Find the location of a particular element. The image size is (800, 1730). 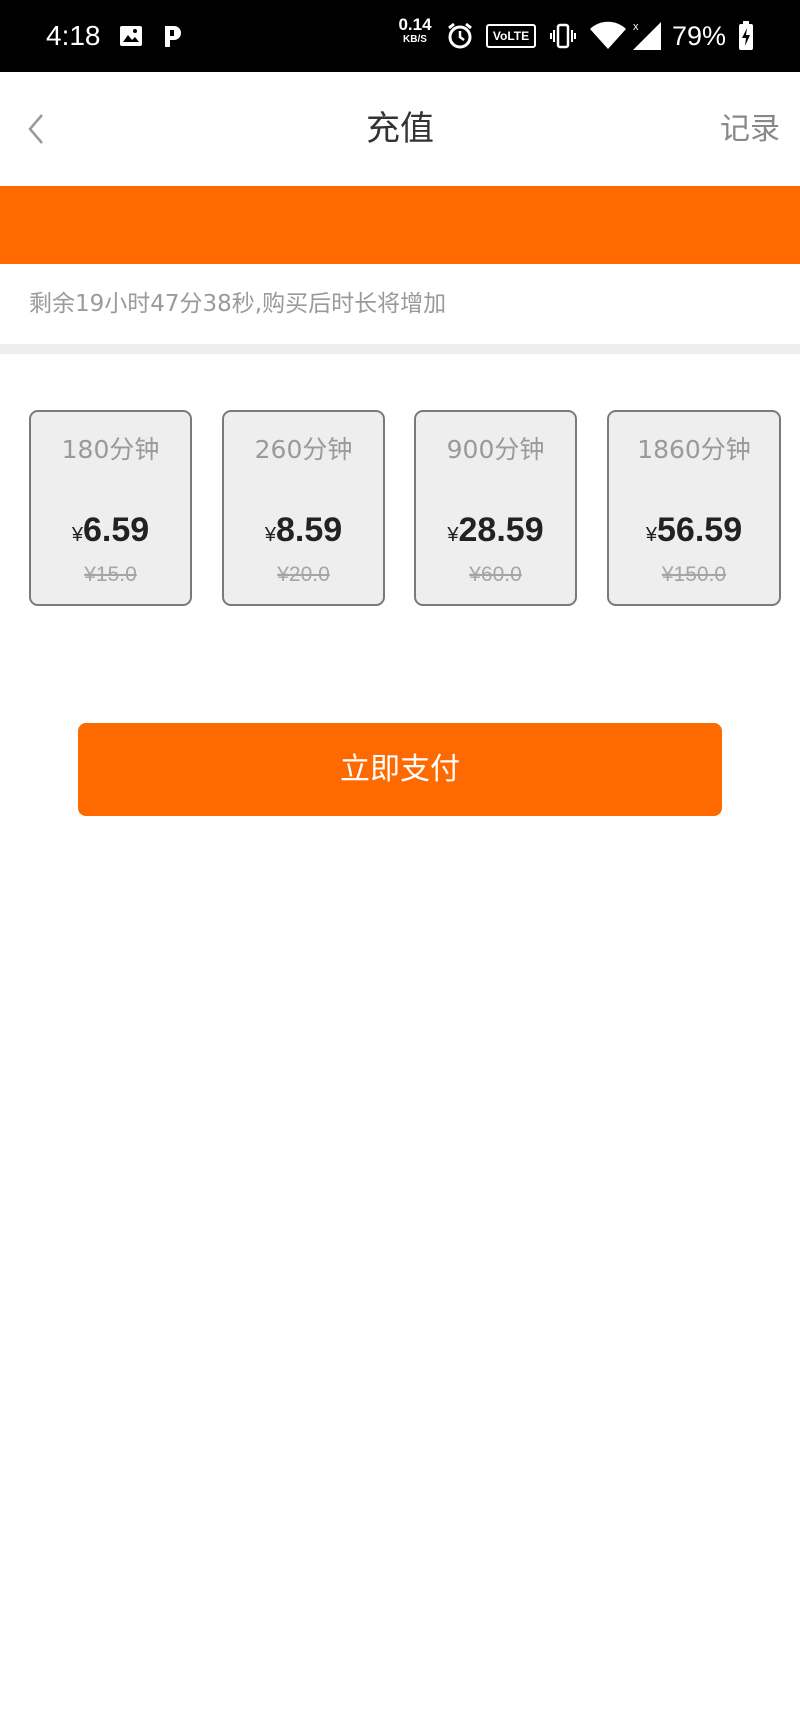

price-value: 8.59 is located at coordinates (309, 530).